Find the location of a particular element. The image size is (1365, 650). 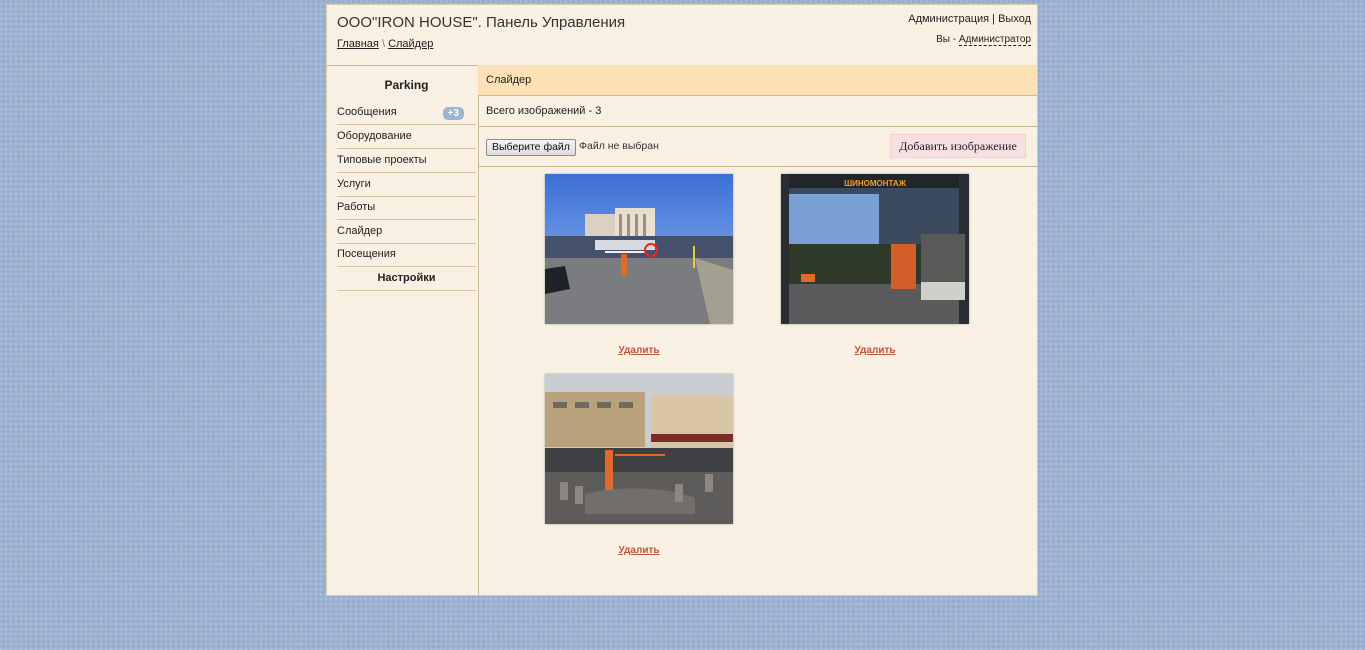

sidebar-item-messages: Сообщения +3 is located at coordinates (406, 113).